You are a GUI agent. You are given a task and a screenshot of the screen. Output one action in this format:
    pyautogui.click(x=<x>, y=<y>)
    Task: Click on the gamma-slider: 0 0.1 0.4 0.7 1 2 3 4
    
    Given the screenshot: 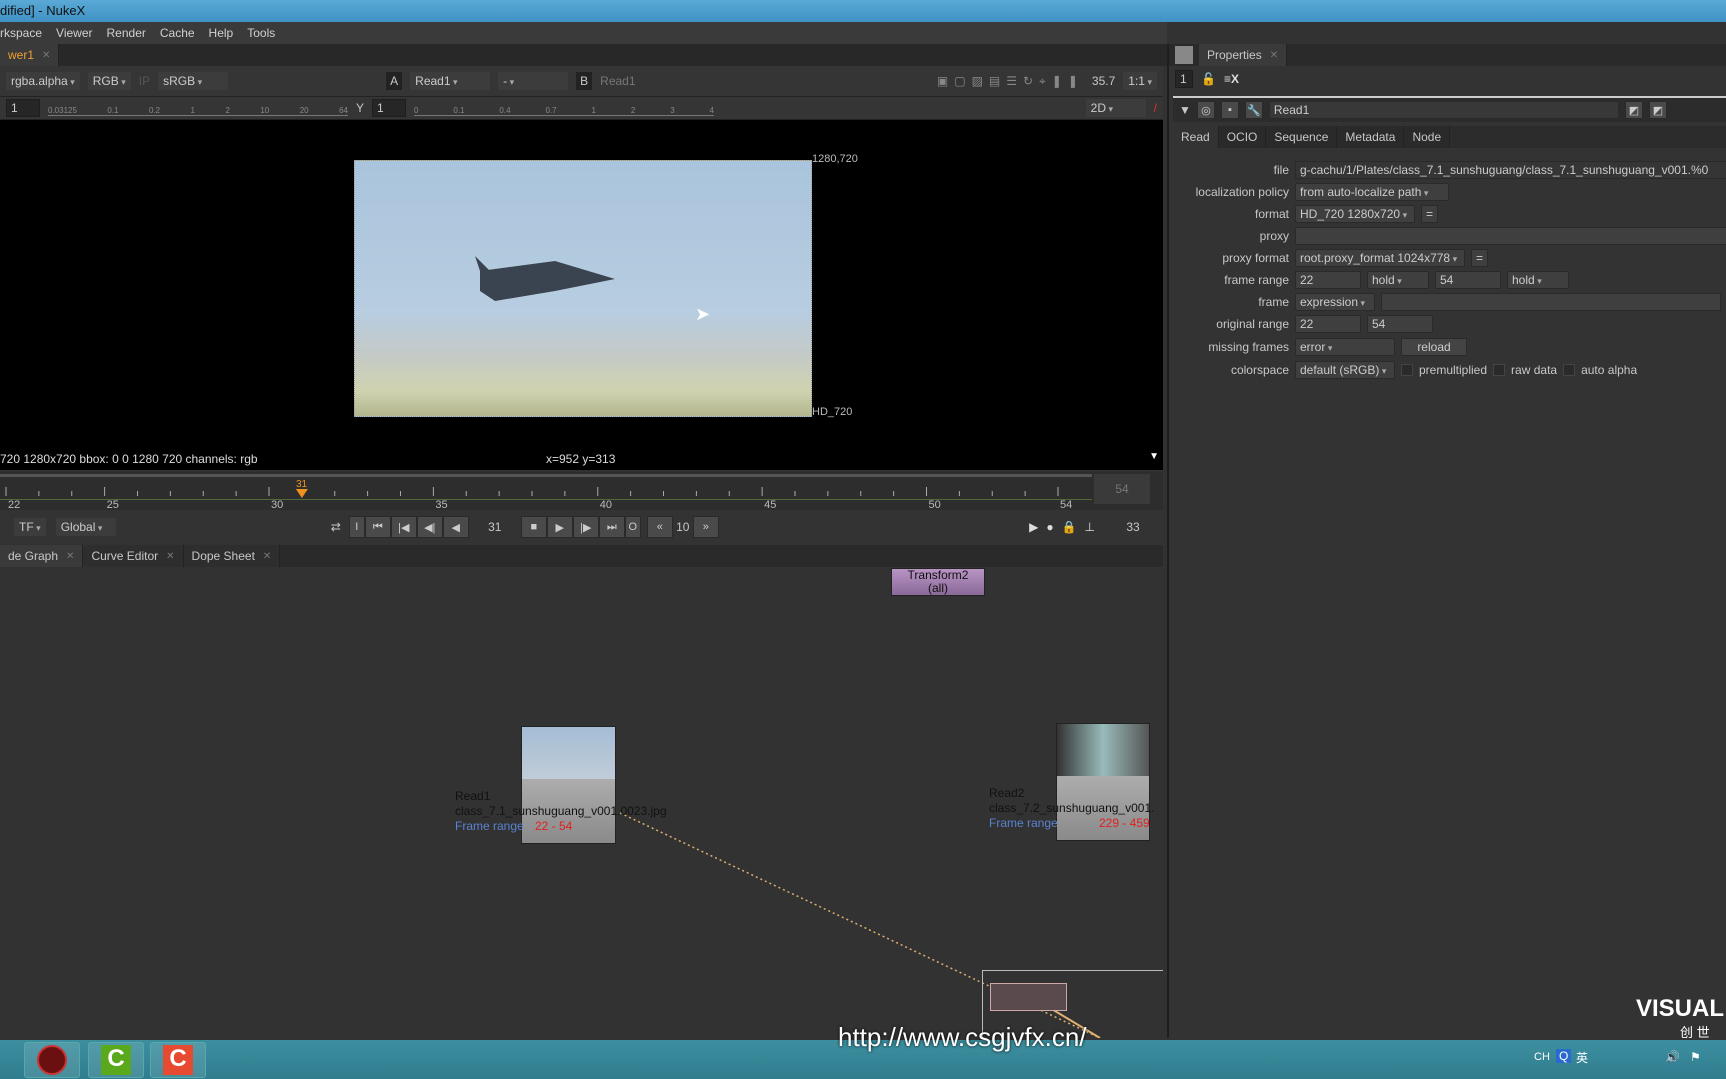 What is the action you would take?
    pyautogui.click(x=564, y=108)
    